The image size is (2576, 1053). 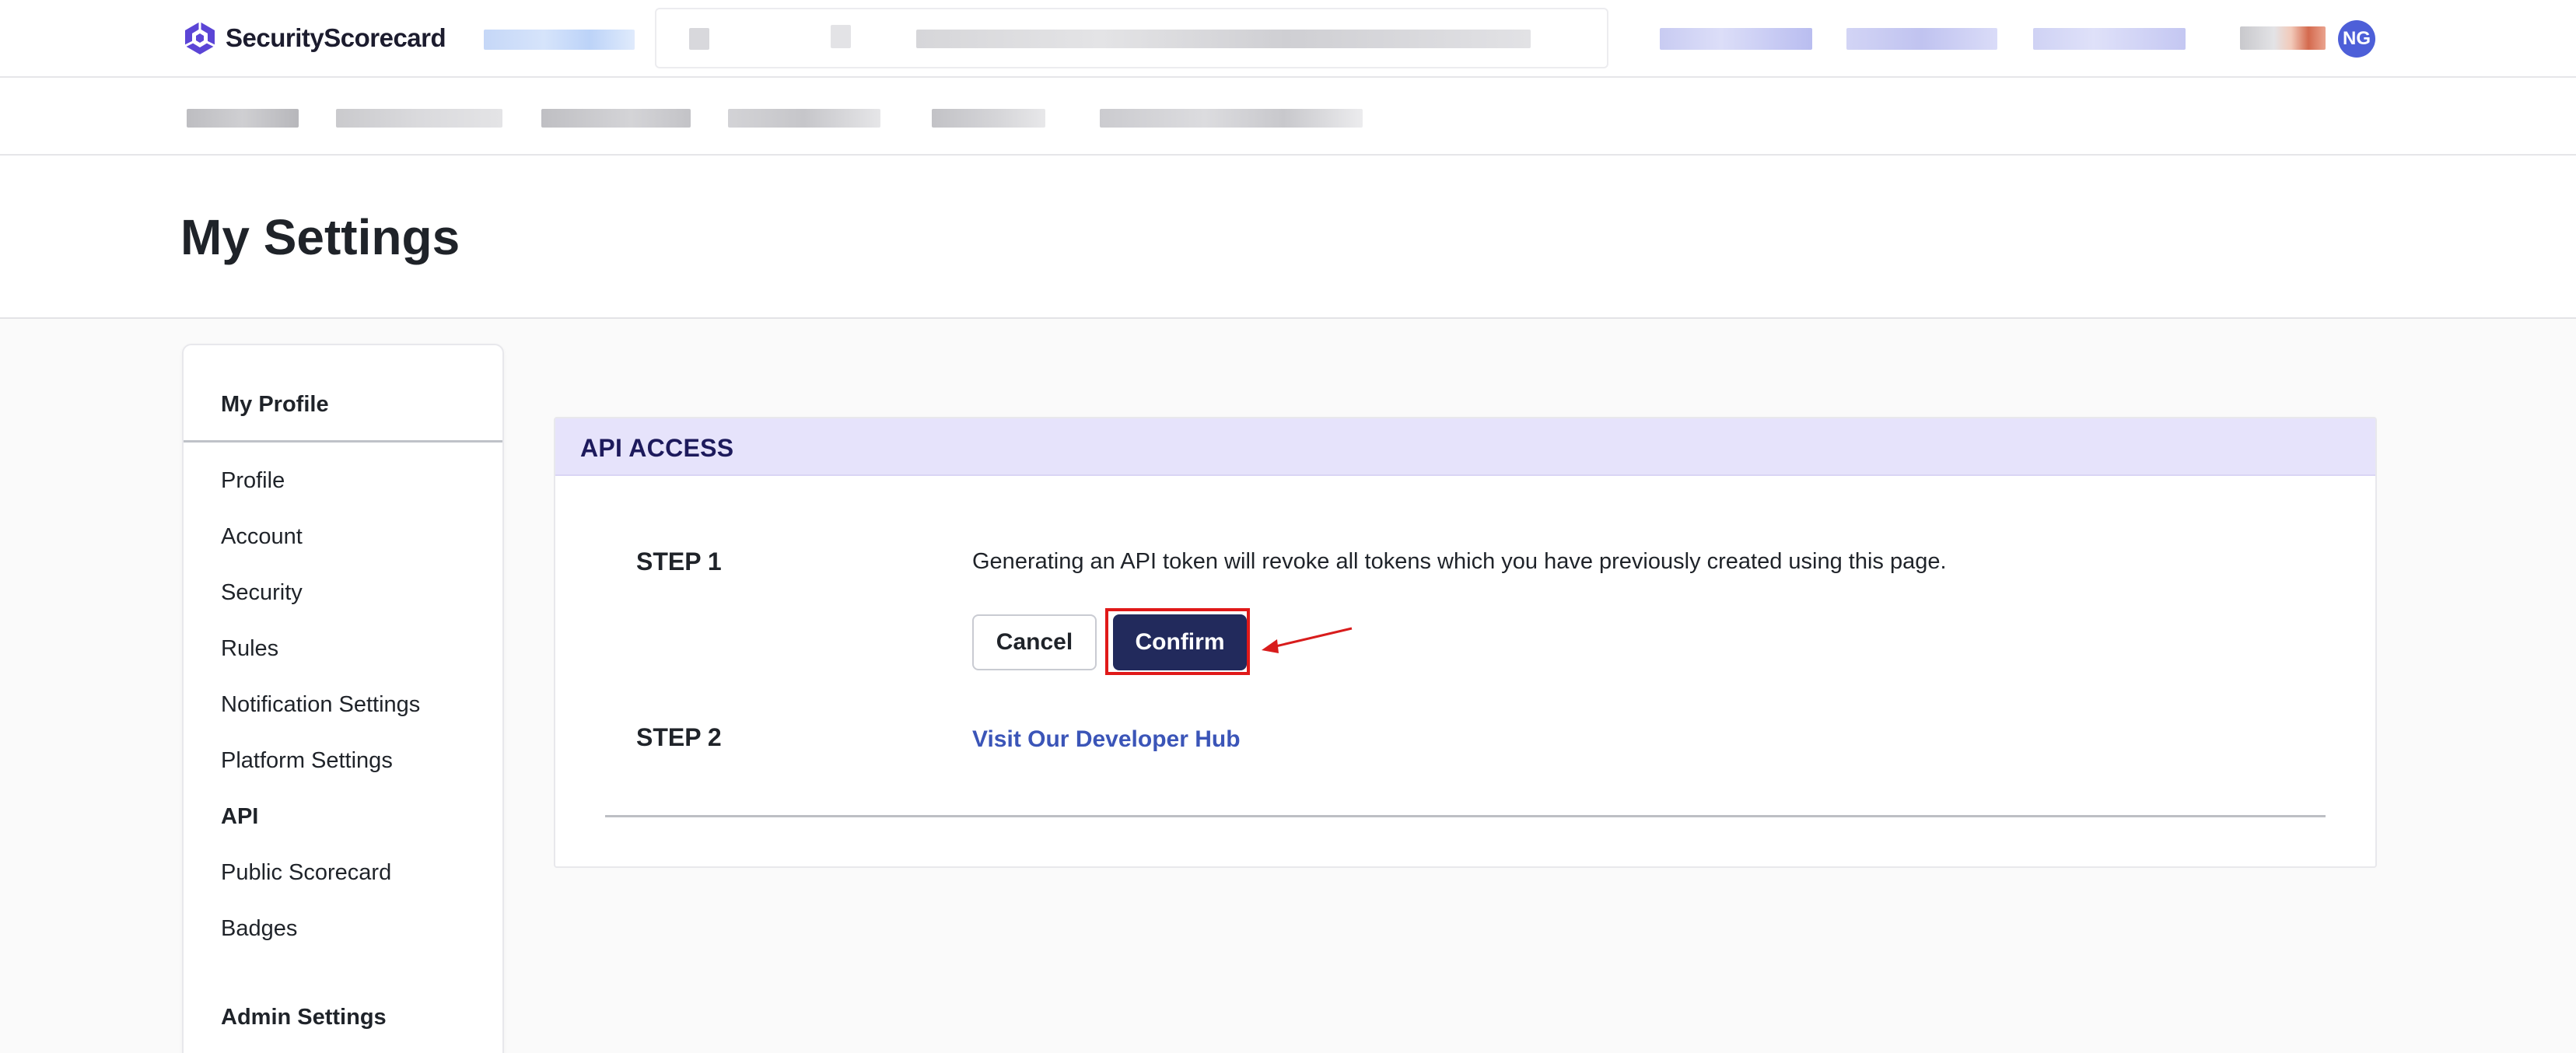 What do you see at coordinates (1034, 642) in the screenshot?
I see `cancel-button: Cancel` at bounding box center [1034, 642].